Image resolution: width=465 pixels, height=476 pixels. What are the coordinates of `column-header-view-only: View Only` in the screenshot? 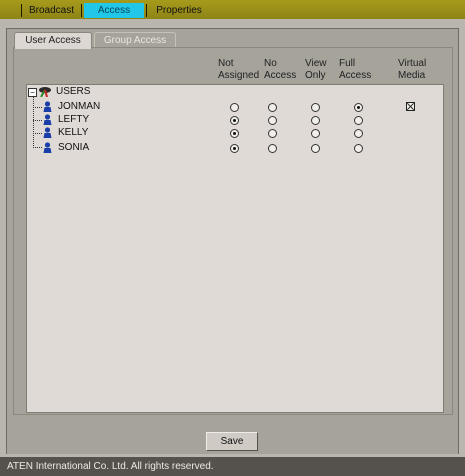 It's located at (316, 70).